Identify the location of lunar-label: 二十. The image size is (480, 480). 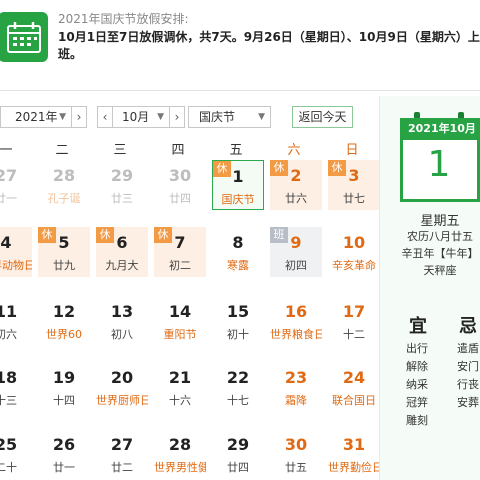
(8, 467).